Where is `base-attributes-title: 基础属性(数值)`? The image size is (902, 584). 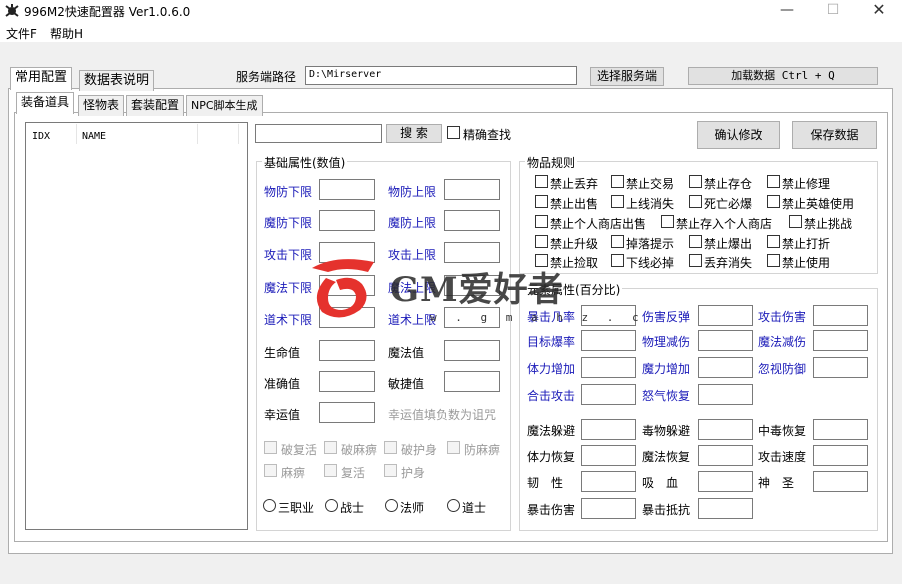 base-attributes-title: 基础属性(数值) is located at coordinates (305, 162).